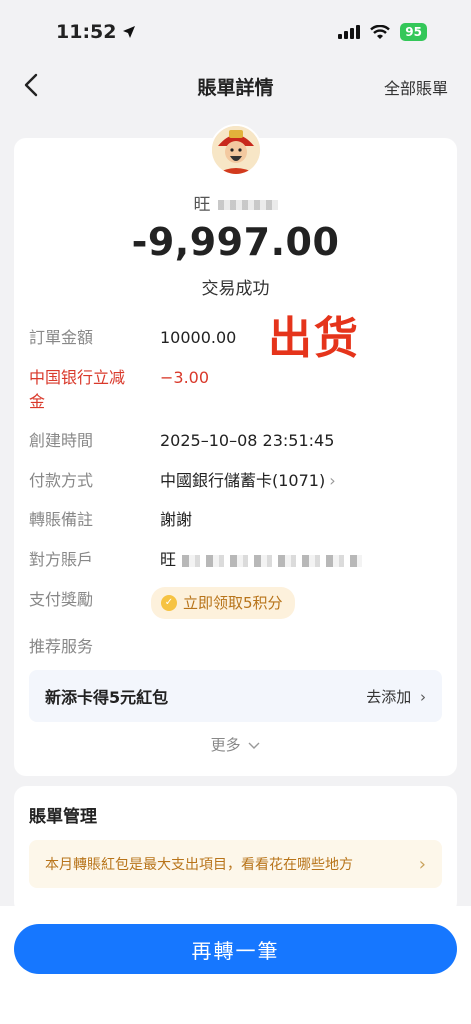 The image size is (471, 1024). Describe the element at coordinates (107, 697) in the screenshot. I see `add-card-text: 新添卡得5元紅包` at that location.